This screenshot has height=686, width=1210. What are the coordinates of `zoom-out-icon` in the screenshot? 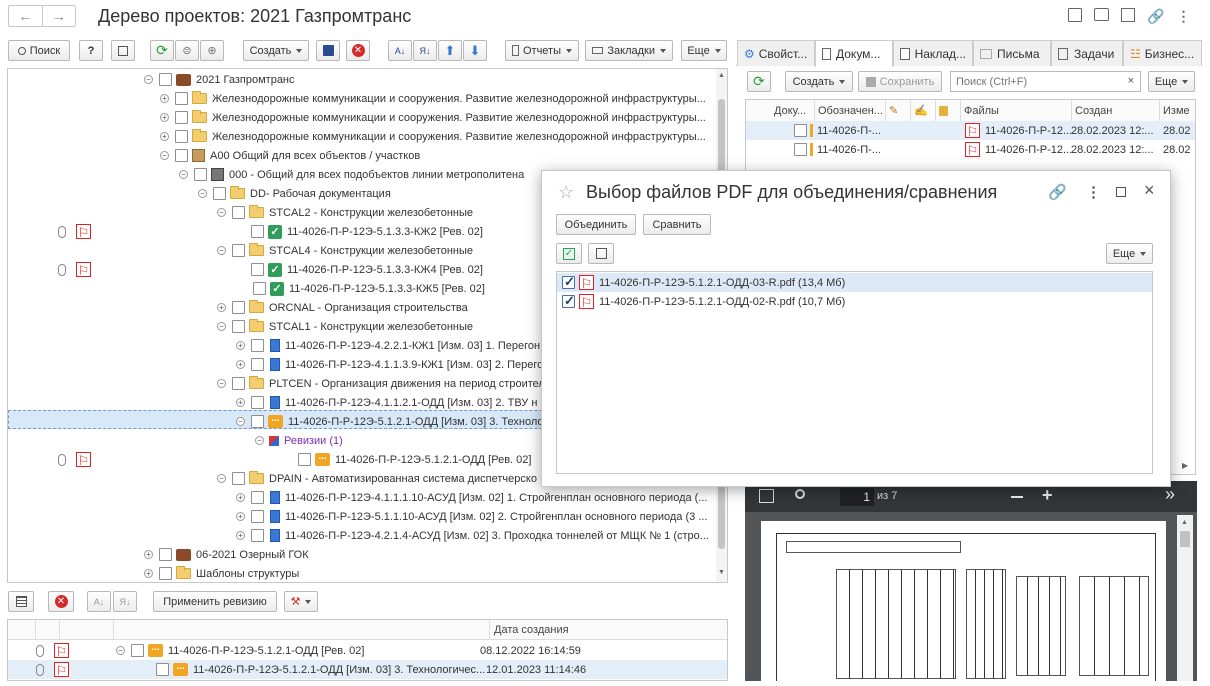 It's located at (1017, 497).